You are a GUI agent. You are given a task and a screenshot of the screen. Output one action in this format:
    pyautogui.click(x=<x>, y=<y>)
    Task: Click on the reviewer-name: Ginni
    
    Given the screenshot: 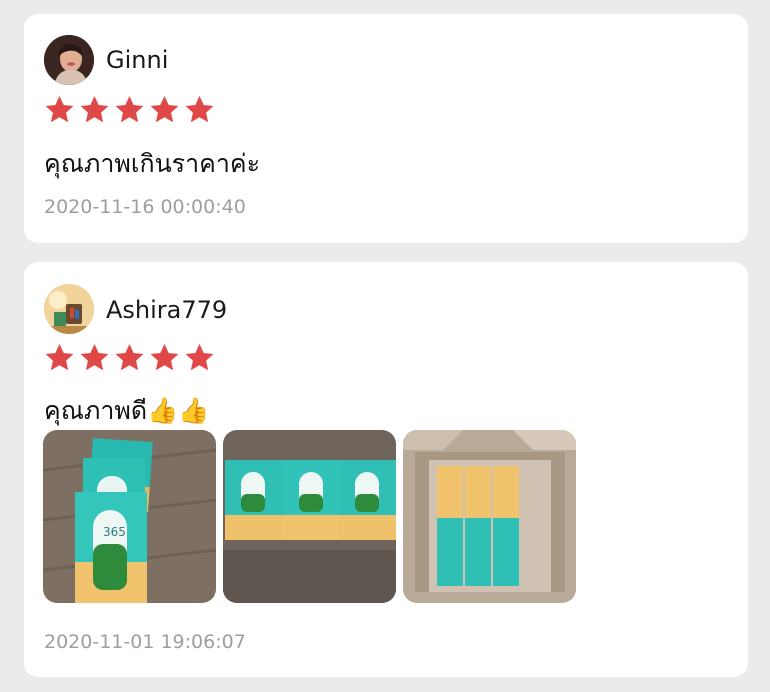 What is the action you would take?
    pyautogui.click(x=137, y=60)
    